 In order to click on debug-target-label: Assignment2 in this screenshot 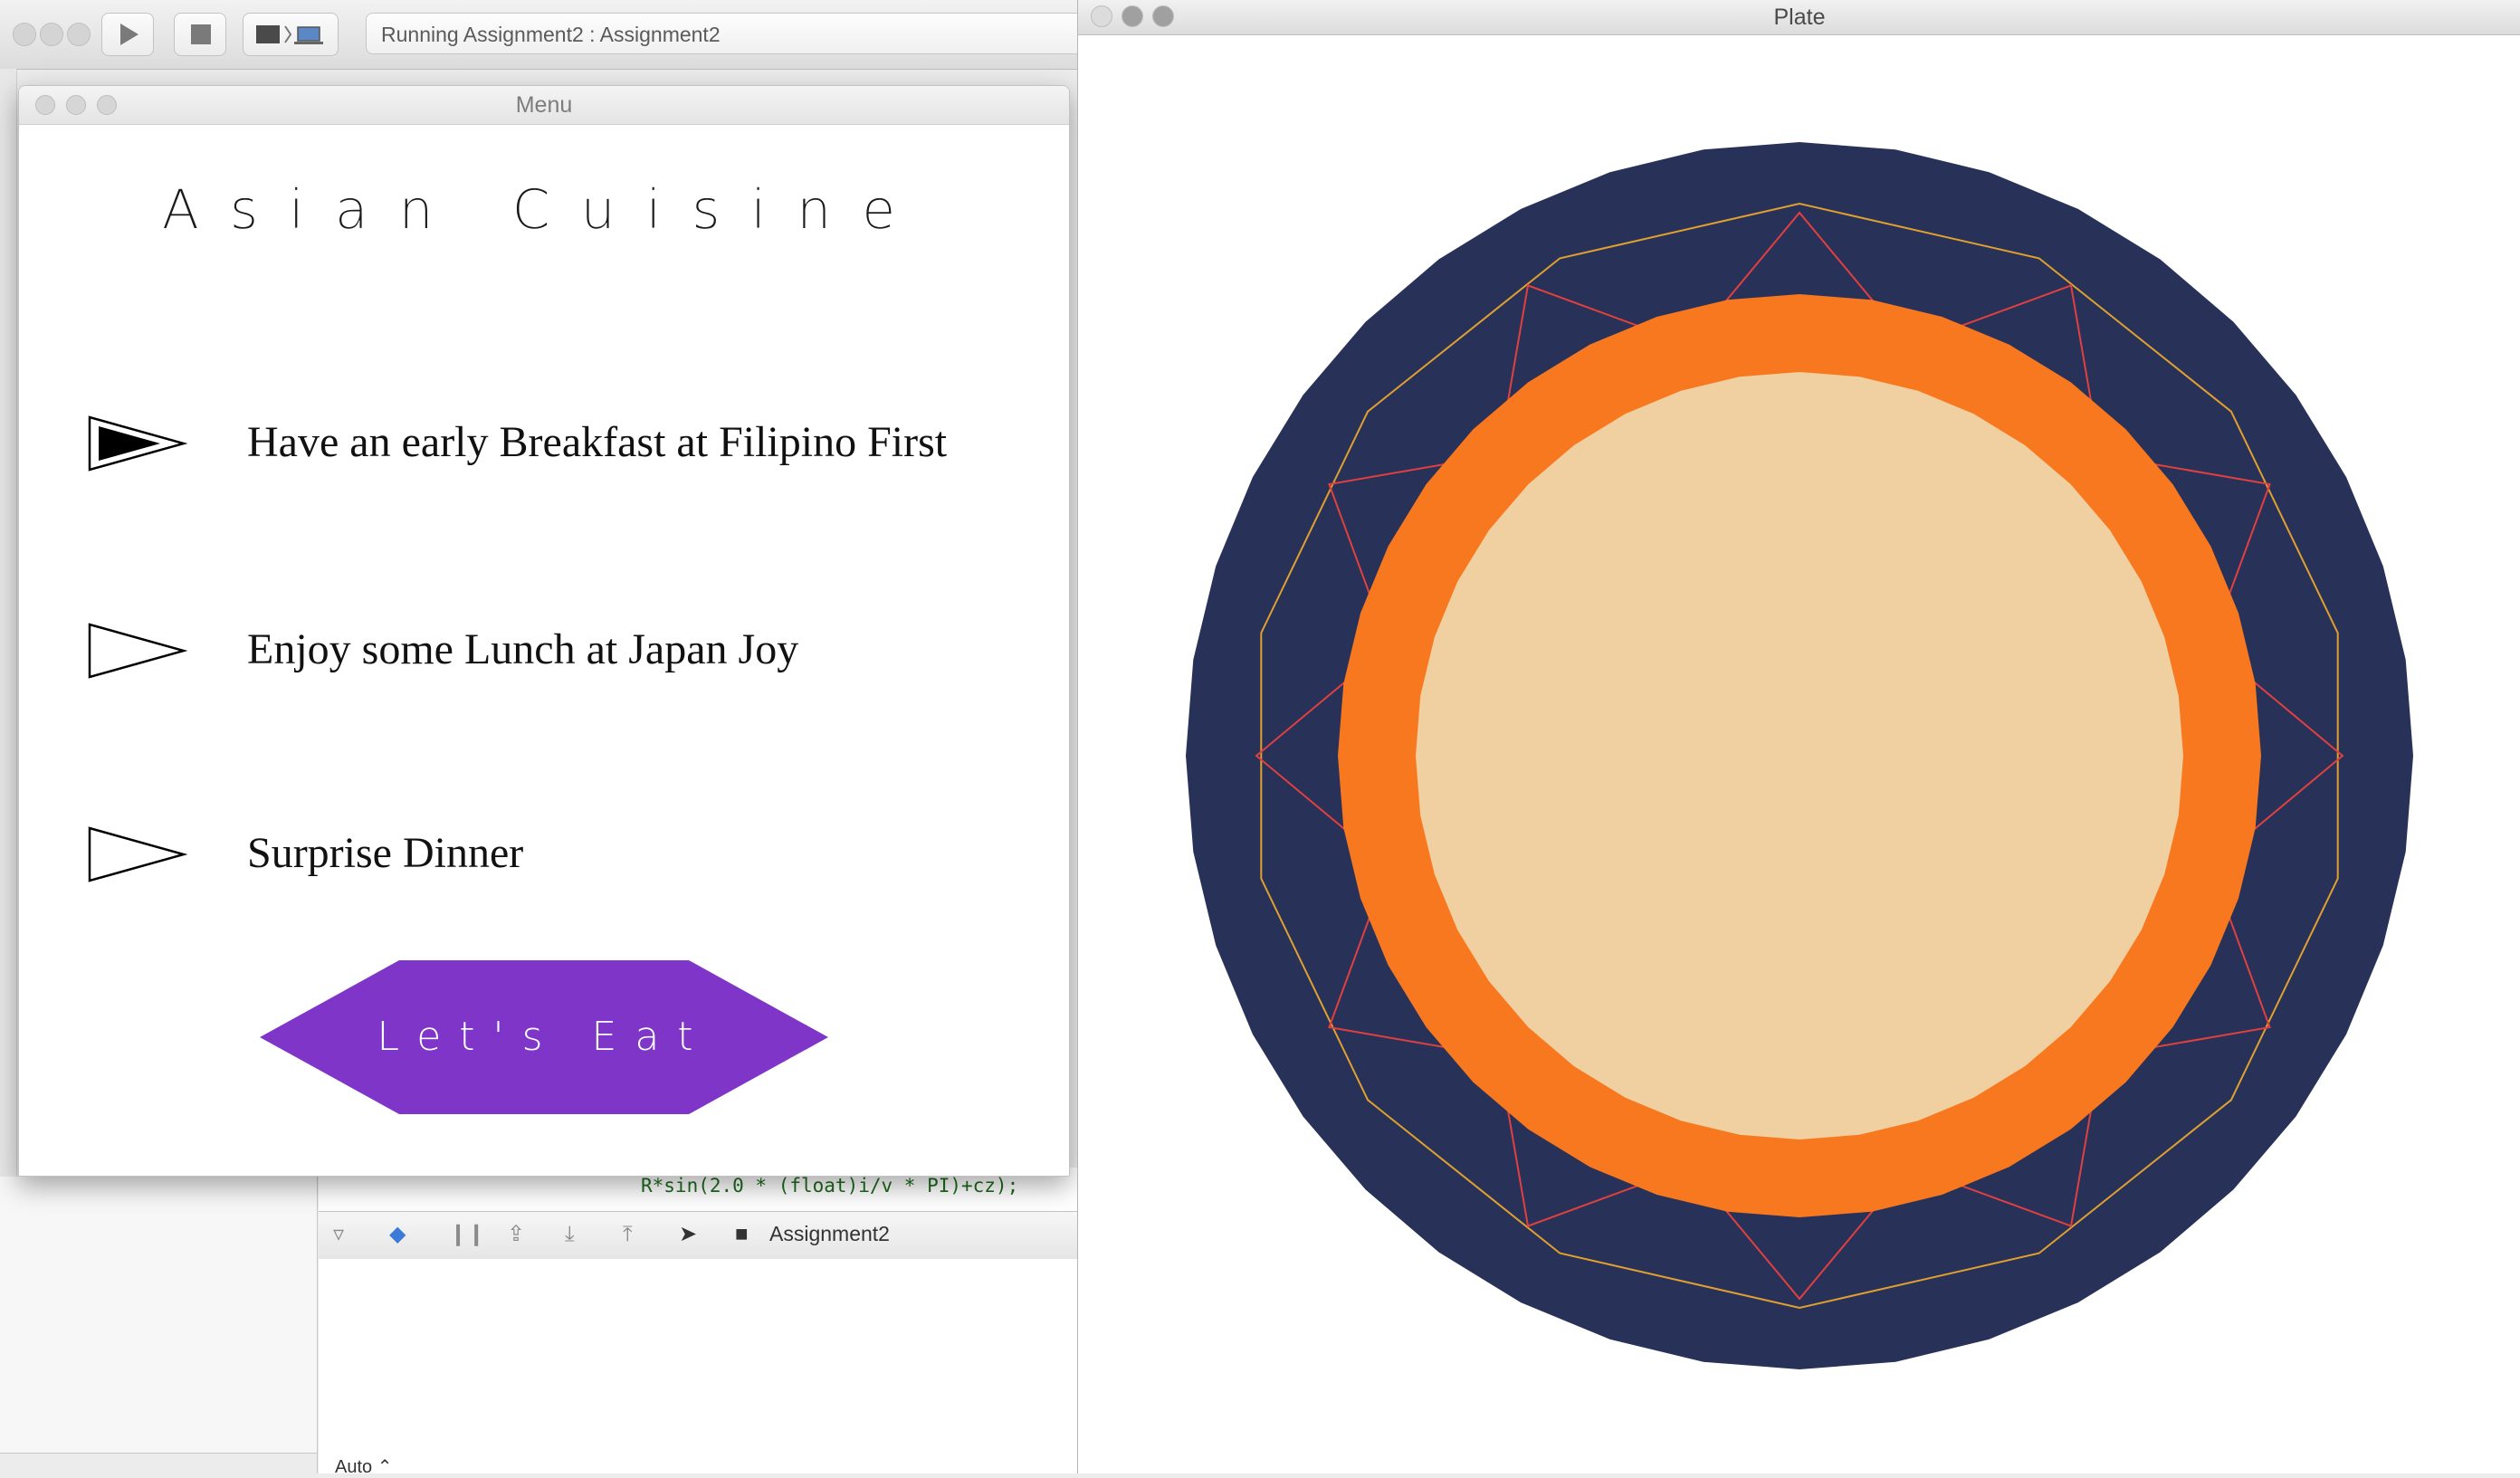, I will do `click(830, 1233)`.